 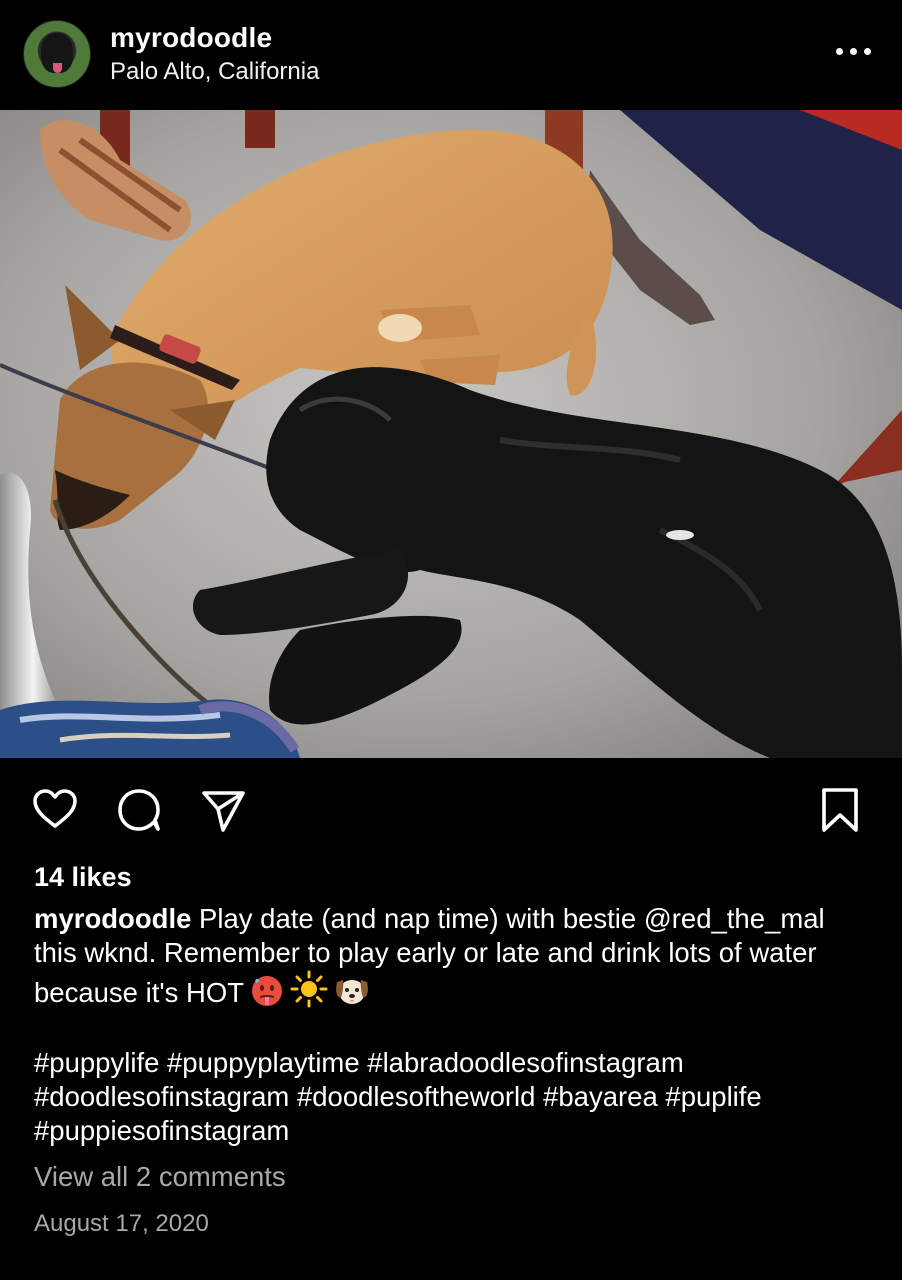 What do you see at coordinates (309, 989) in the screenshot?
I see `sun-emoji` at bounding box center [309, 989].